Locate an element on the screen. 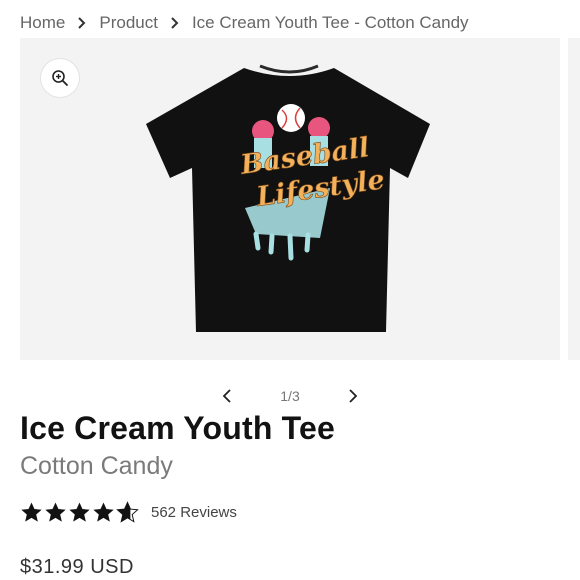  product-rating: 562 Reviews is located at coordinates (128, 512).